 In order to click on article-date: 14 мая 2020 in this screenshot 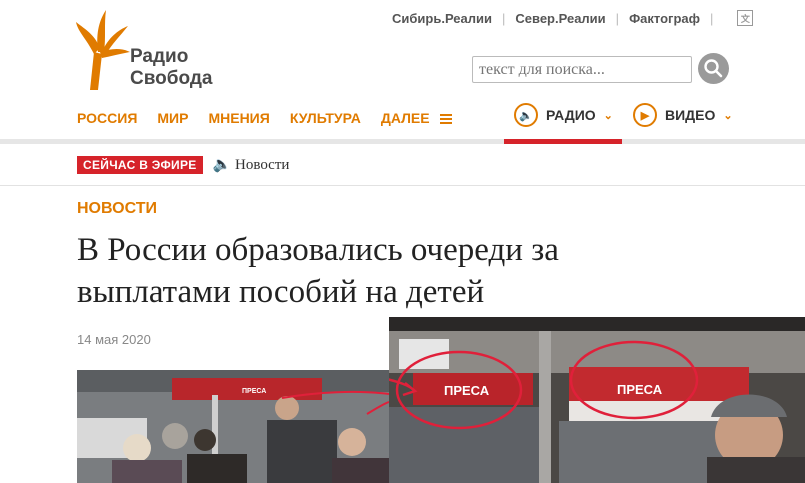, I will do `click(114, 339)`.